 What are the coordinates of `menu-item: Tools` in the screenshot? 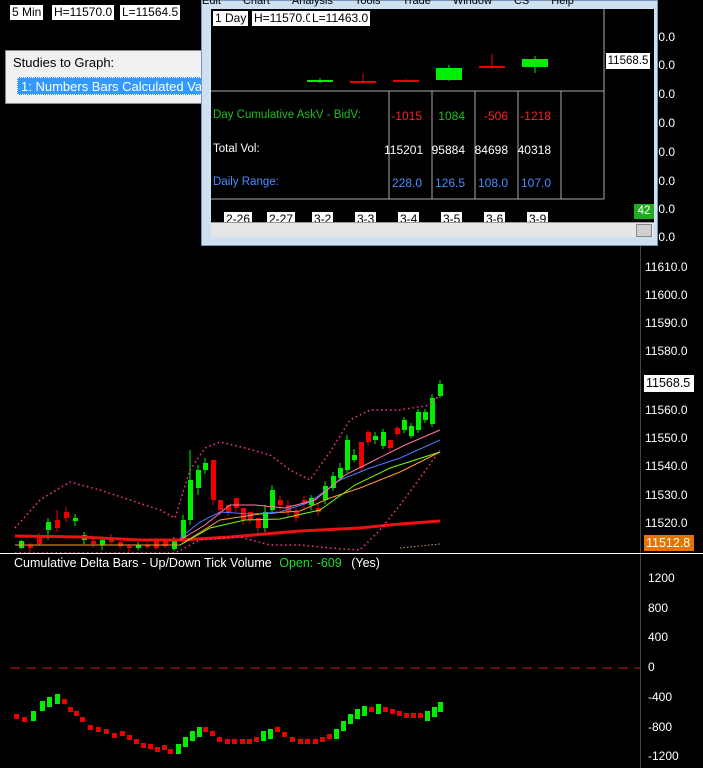 It's located at (368, 3).